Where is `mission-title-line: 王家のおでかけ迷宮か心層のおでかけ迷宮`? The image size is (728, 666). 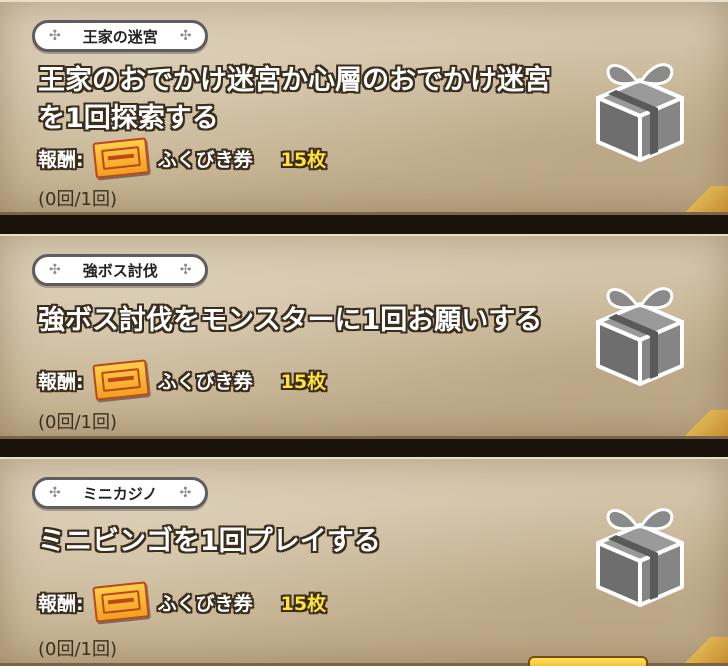
mission-title-line: 王家のおでかけ迷宮か心層のおでかけ迷宮 is located at coordinates (294, 80).